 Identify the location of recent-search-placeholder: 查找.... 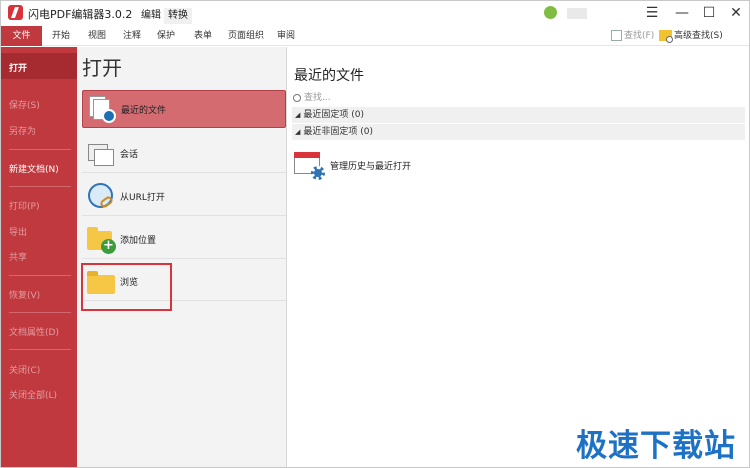
(317, 98).